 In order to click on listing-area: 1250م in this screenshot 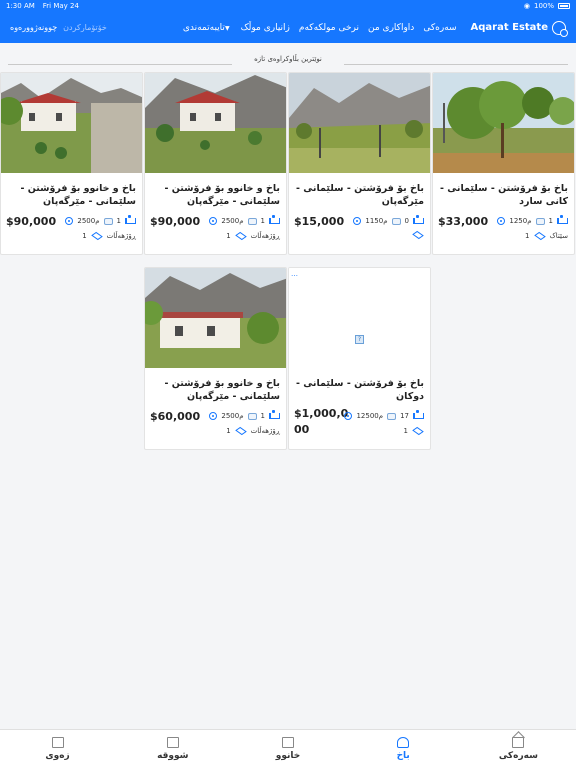, I will do `click(520, 221)`.